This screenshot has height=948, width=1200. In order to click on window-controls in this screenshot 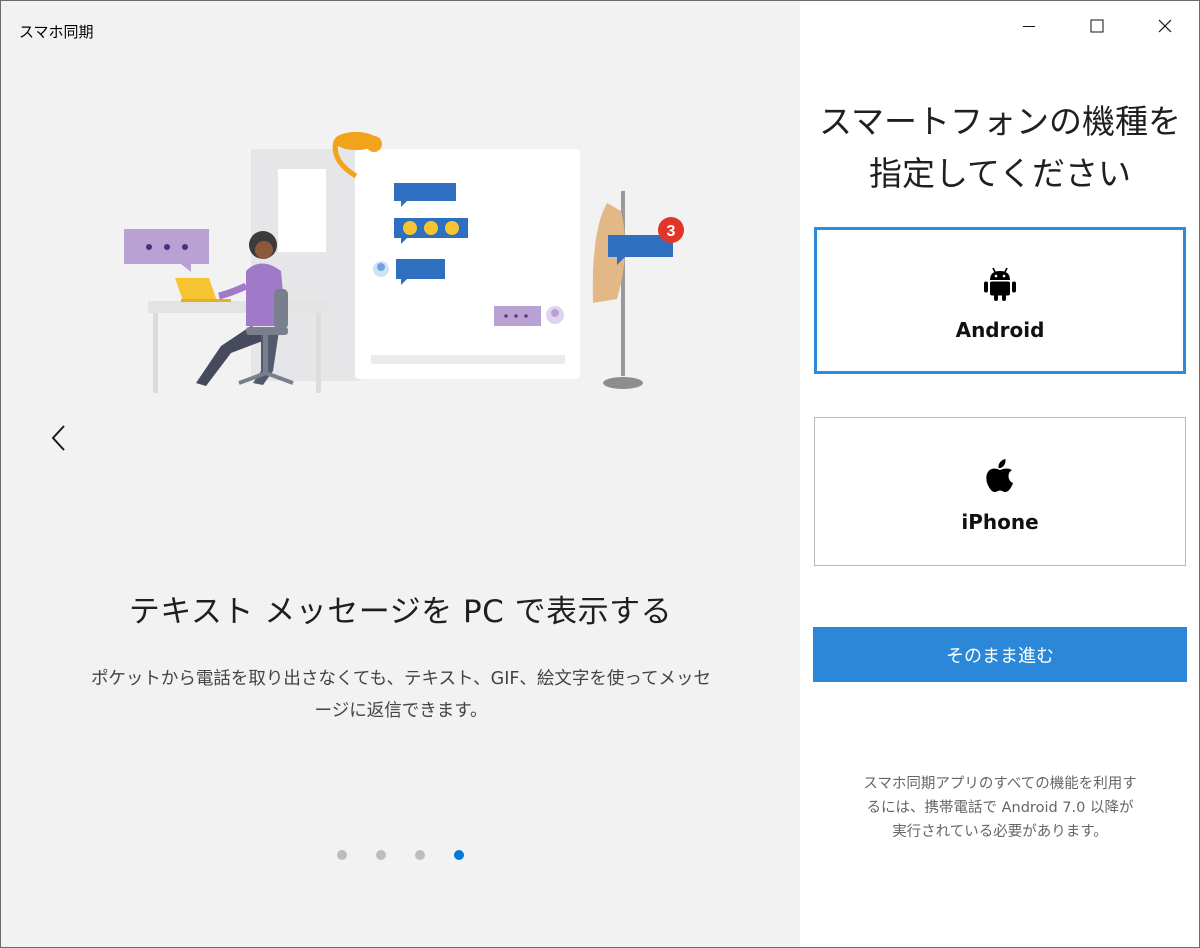, I will do `click(1097, 26)`.